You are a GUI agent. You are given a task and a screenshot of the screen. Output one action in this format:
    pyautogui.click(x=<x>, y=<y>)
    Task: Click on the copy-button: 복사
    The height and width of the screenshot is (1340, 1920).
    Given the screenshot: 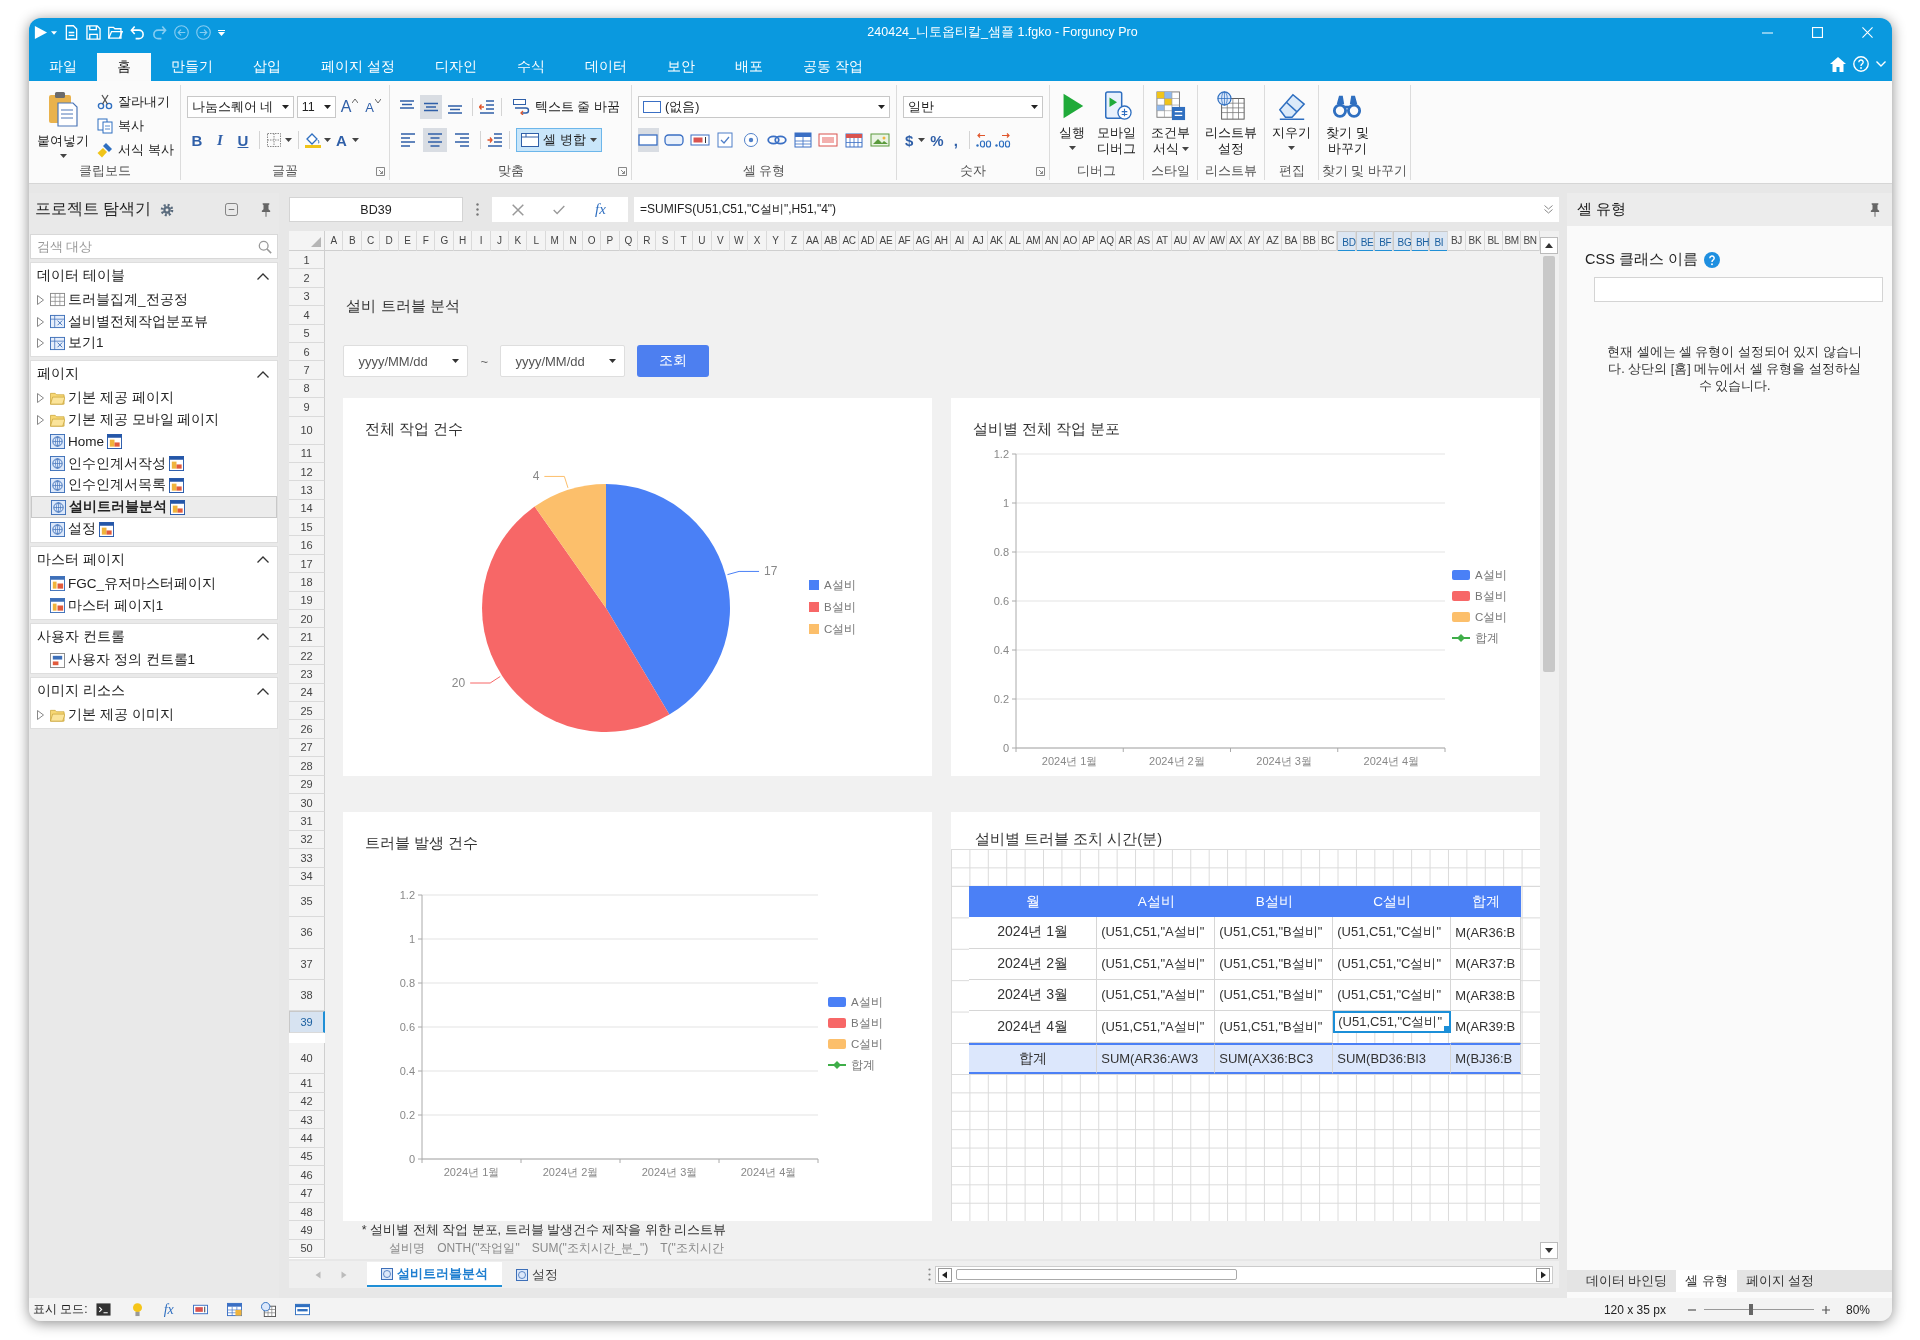 What is the action you would take?
    pyautogui.click(x=135, y=126)
    